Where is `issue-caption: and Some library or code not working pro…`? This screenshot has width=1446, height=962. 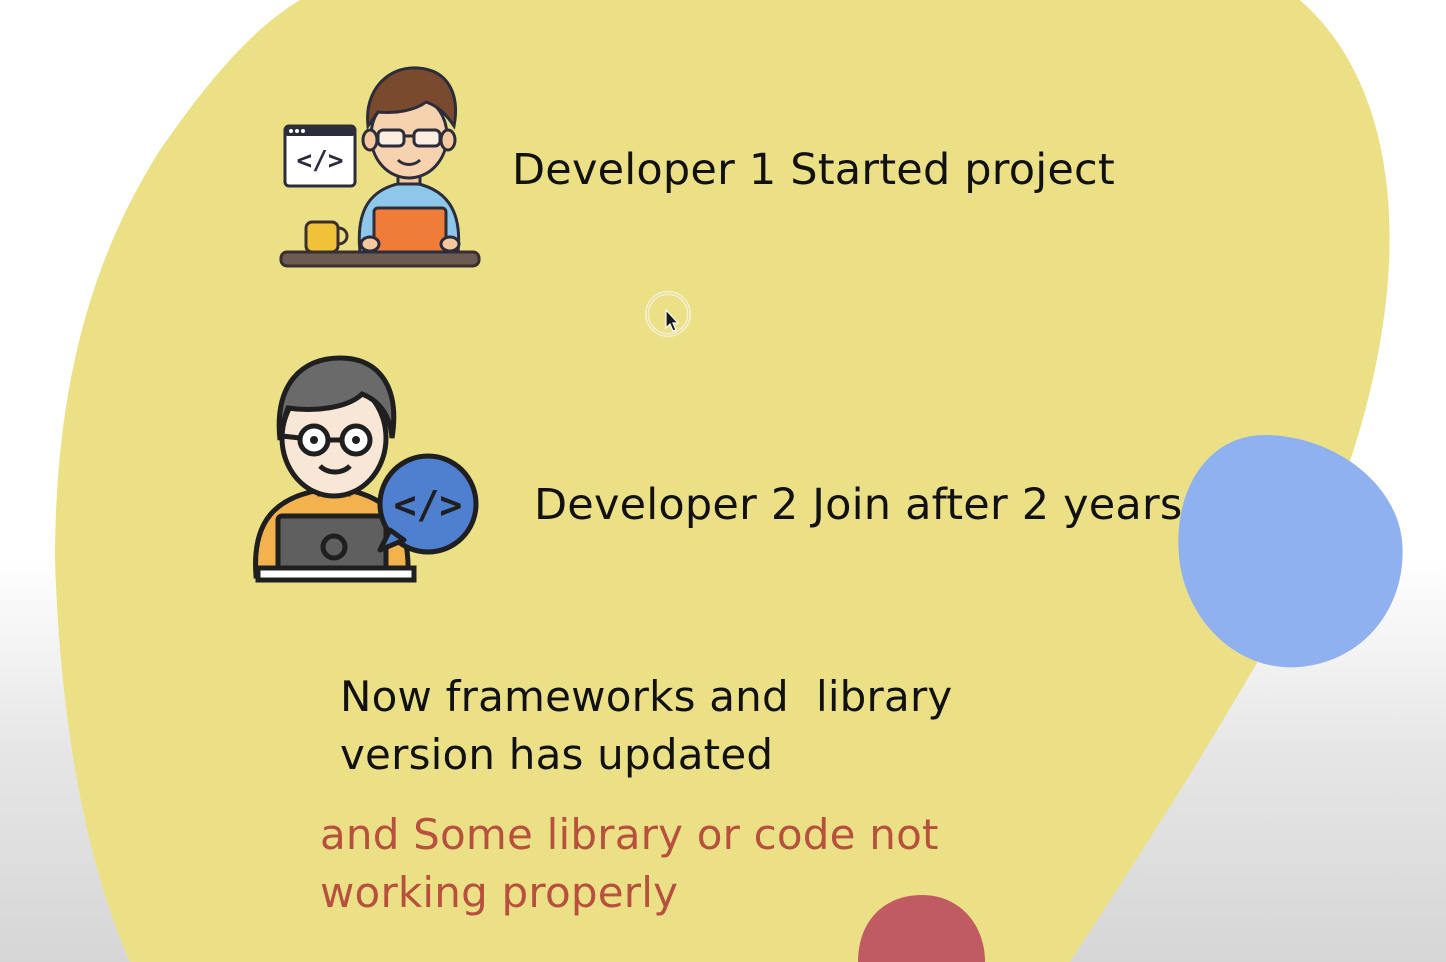 issue-caption: and Some library or code not working pro… is located at coordinates (629, 864).